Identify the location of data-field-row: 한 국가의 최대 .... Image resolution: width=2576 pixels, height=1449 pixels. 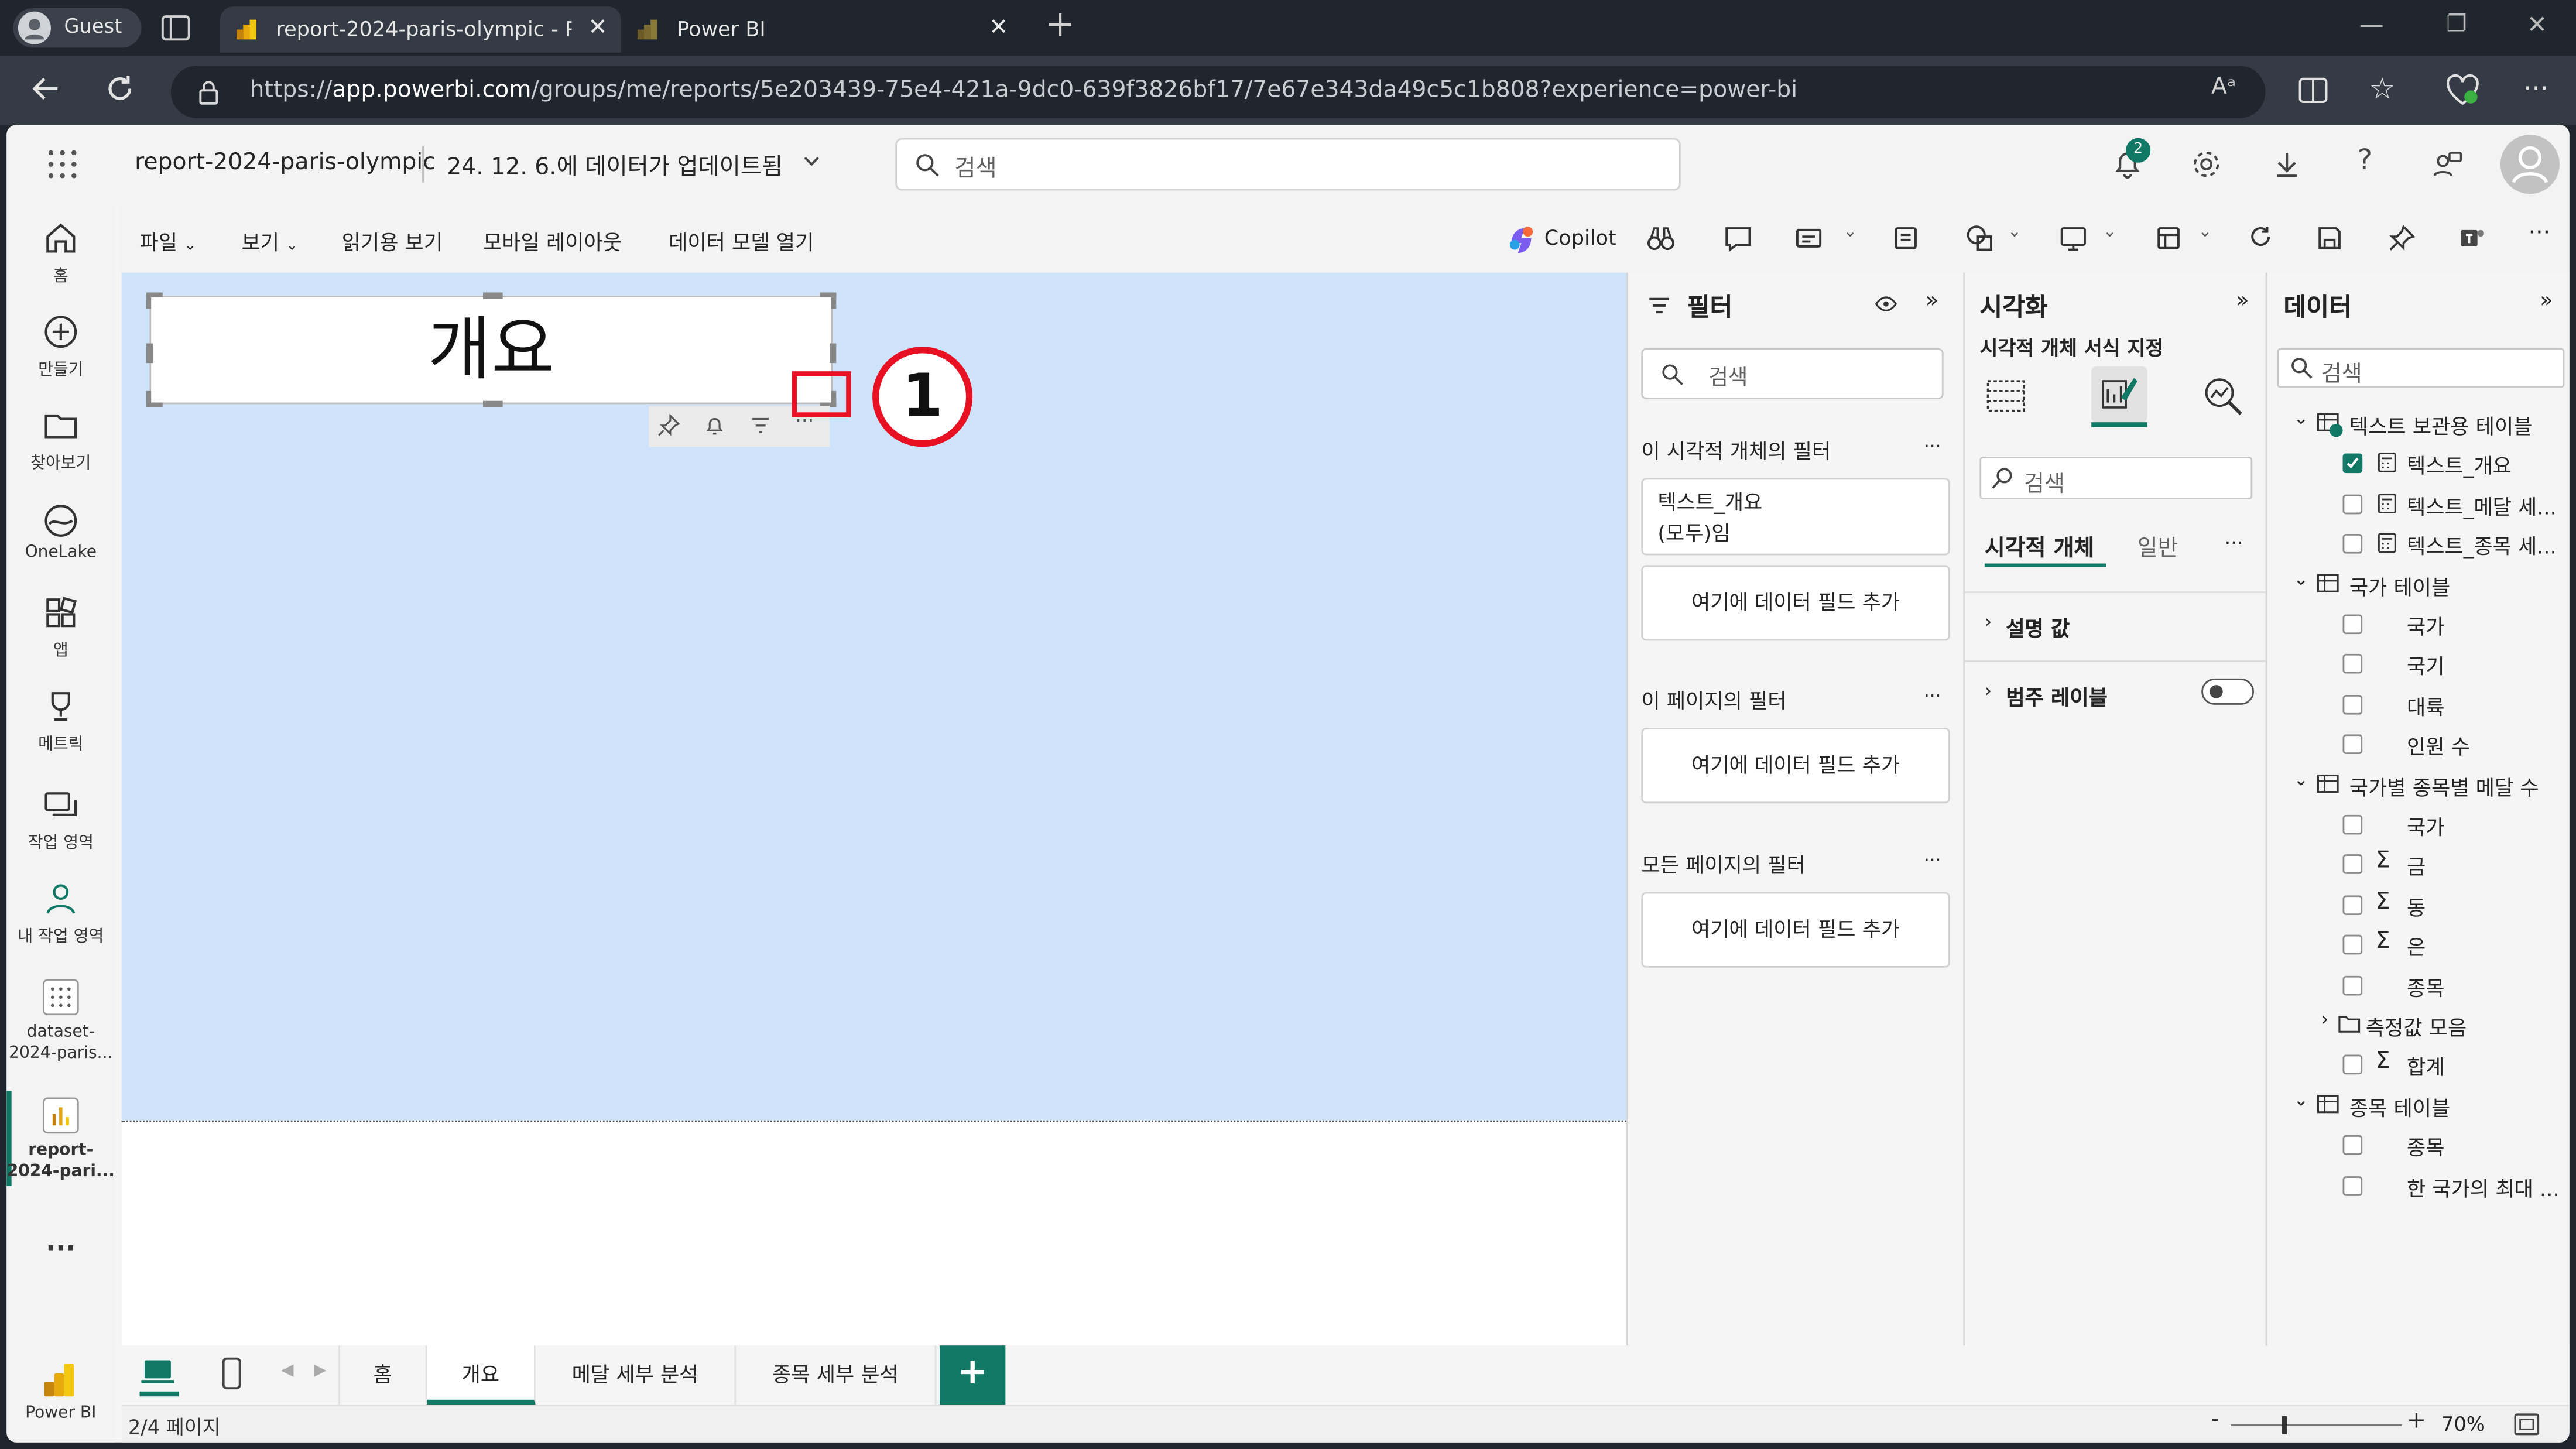
(2418, 1185).